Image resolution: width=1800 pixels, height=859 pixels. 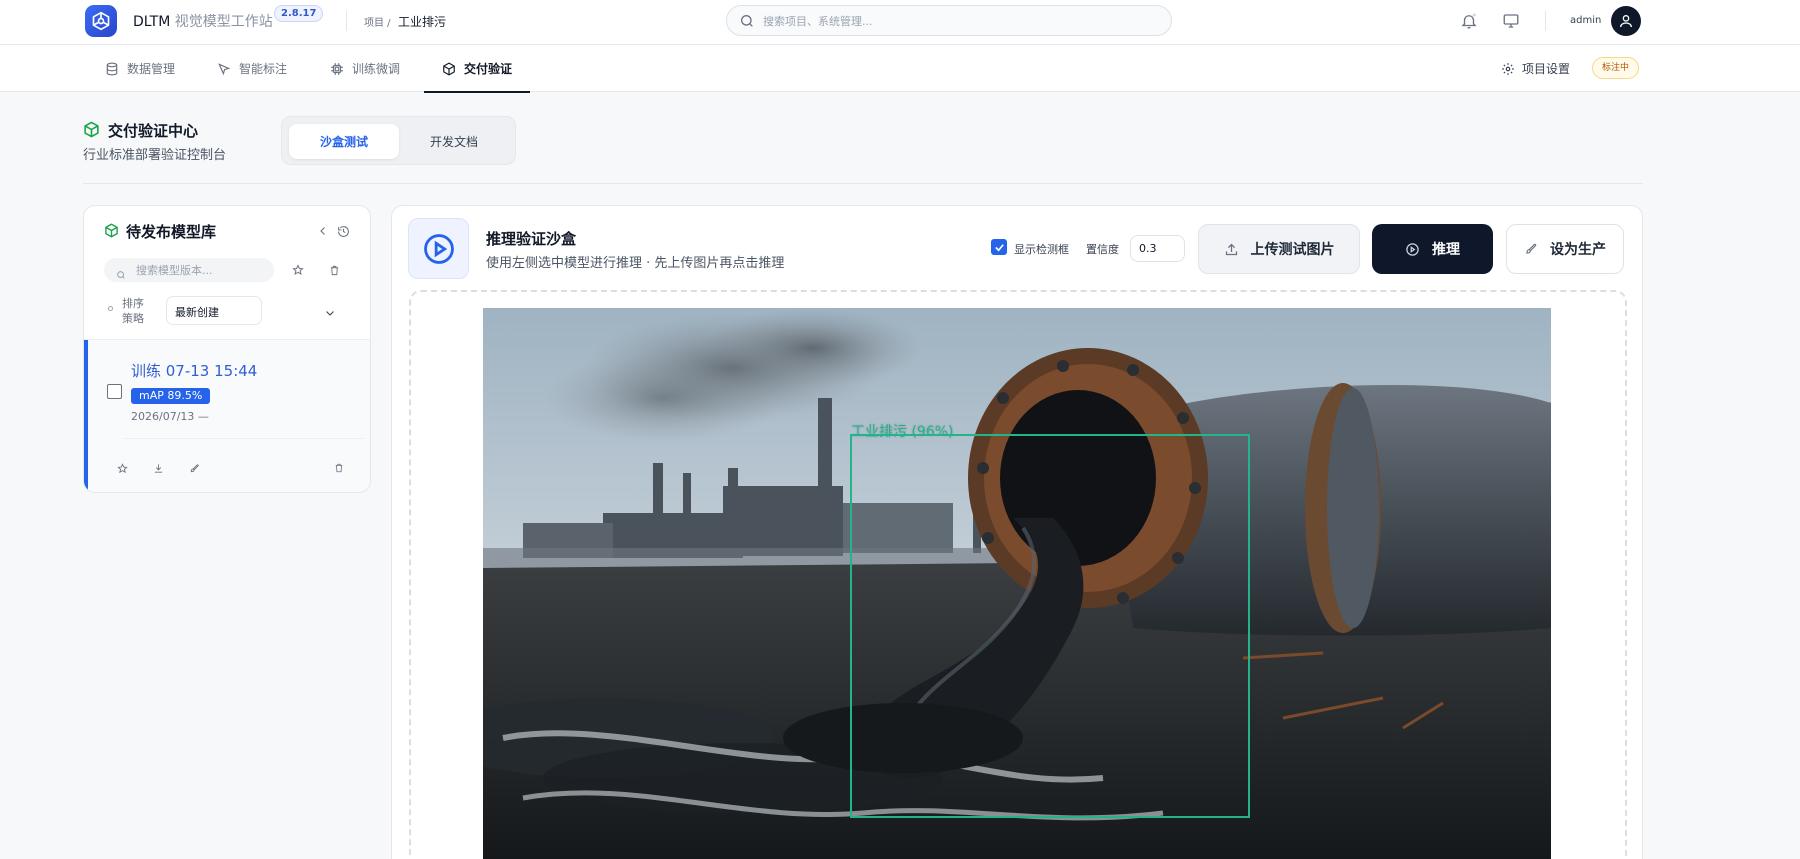 What do you see at coordinates (454, 141) in the screenshot?
I see `tab-dev-docs: 开发文档` at bounding box center [454, 141].